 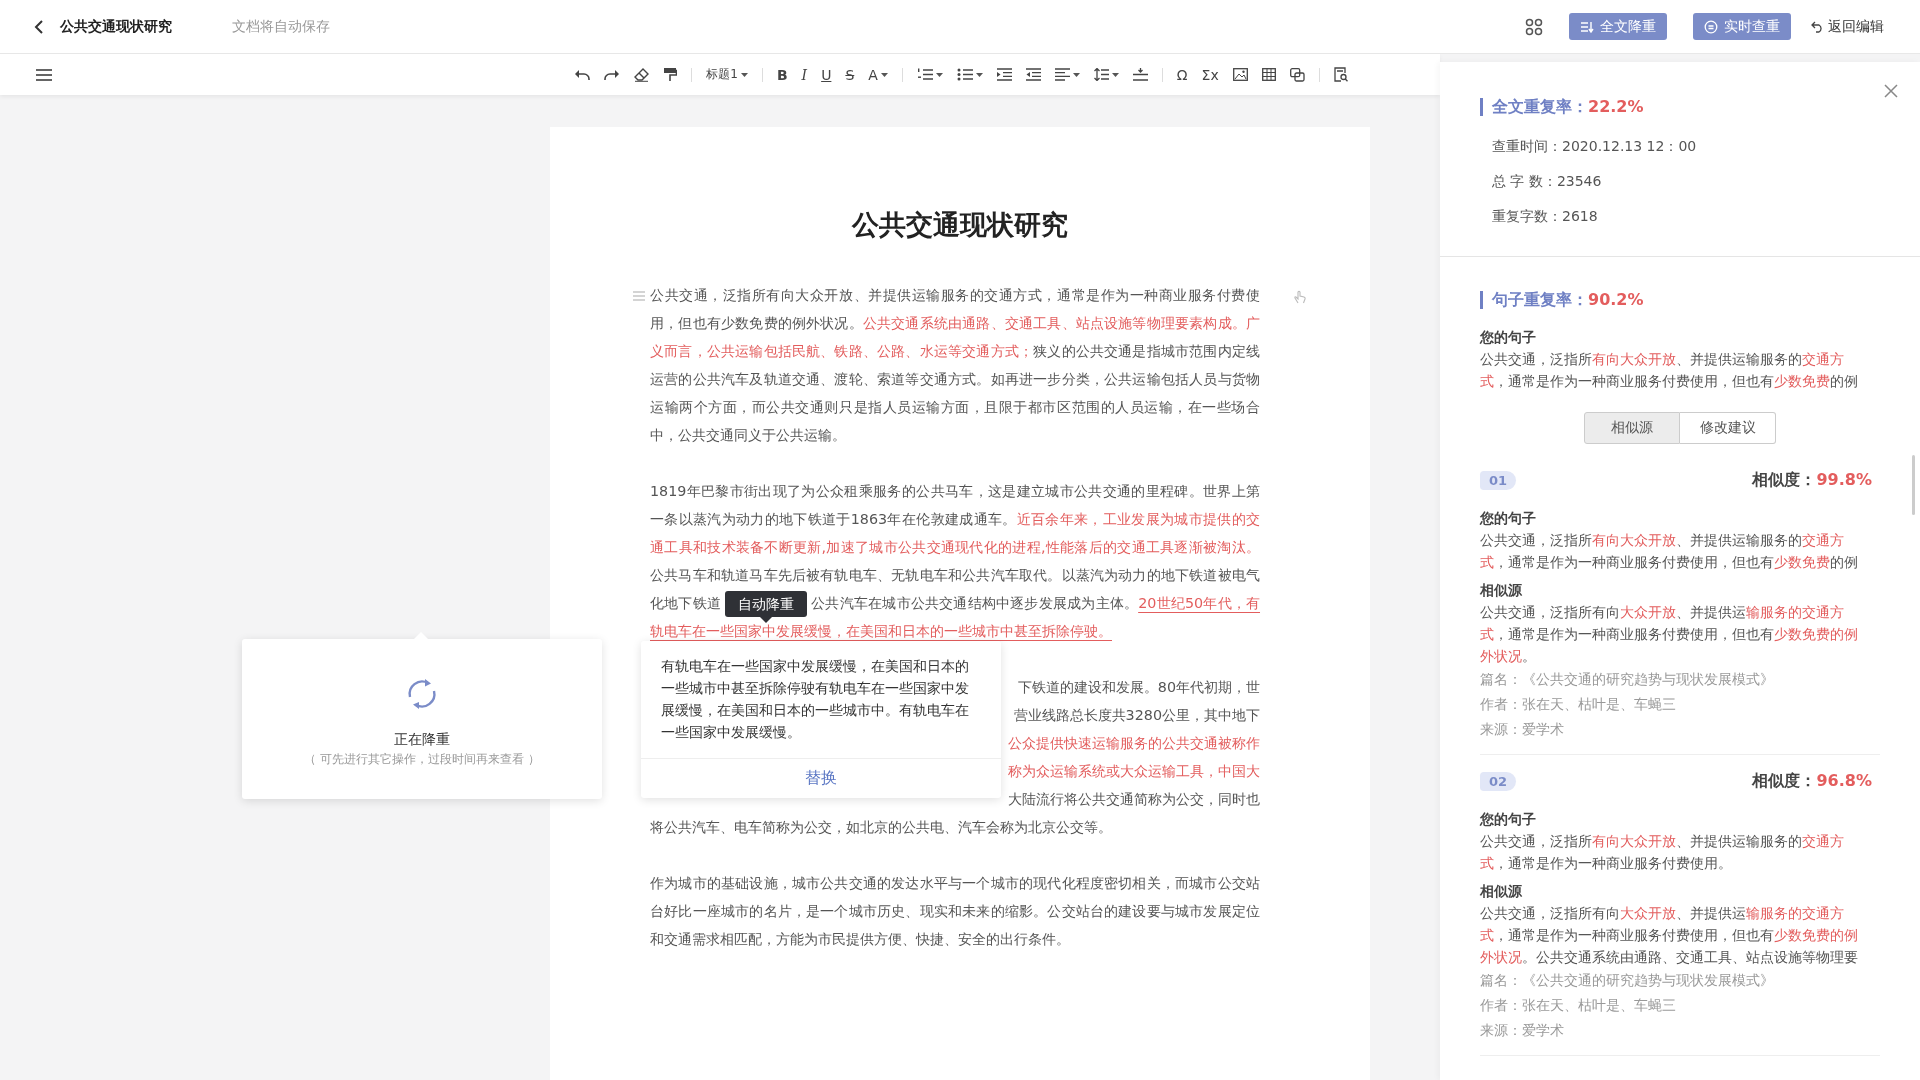 I want to click on bullet-list-icon, so click(x=969, y=74).